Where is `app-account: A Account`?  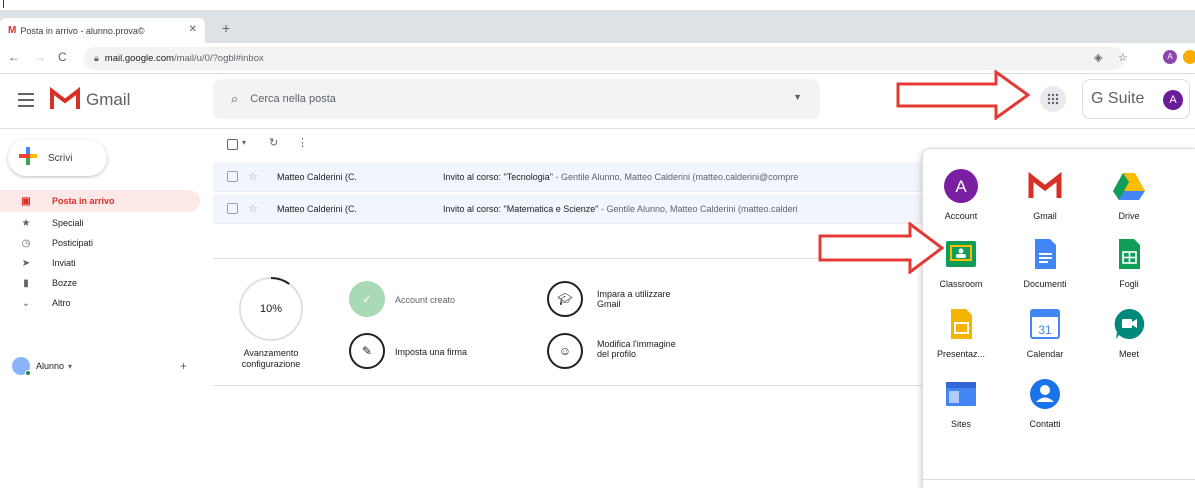
app-account: A Account is located at coordinates (961, 195).